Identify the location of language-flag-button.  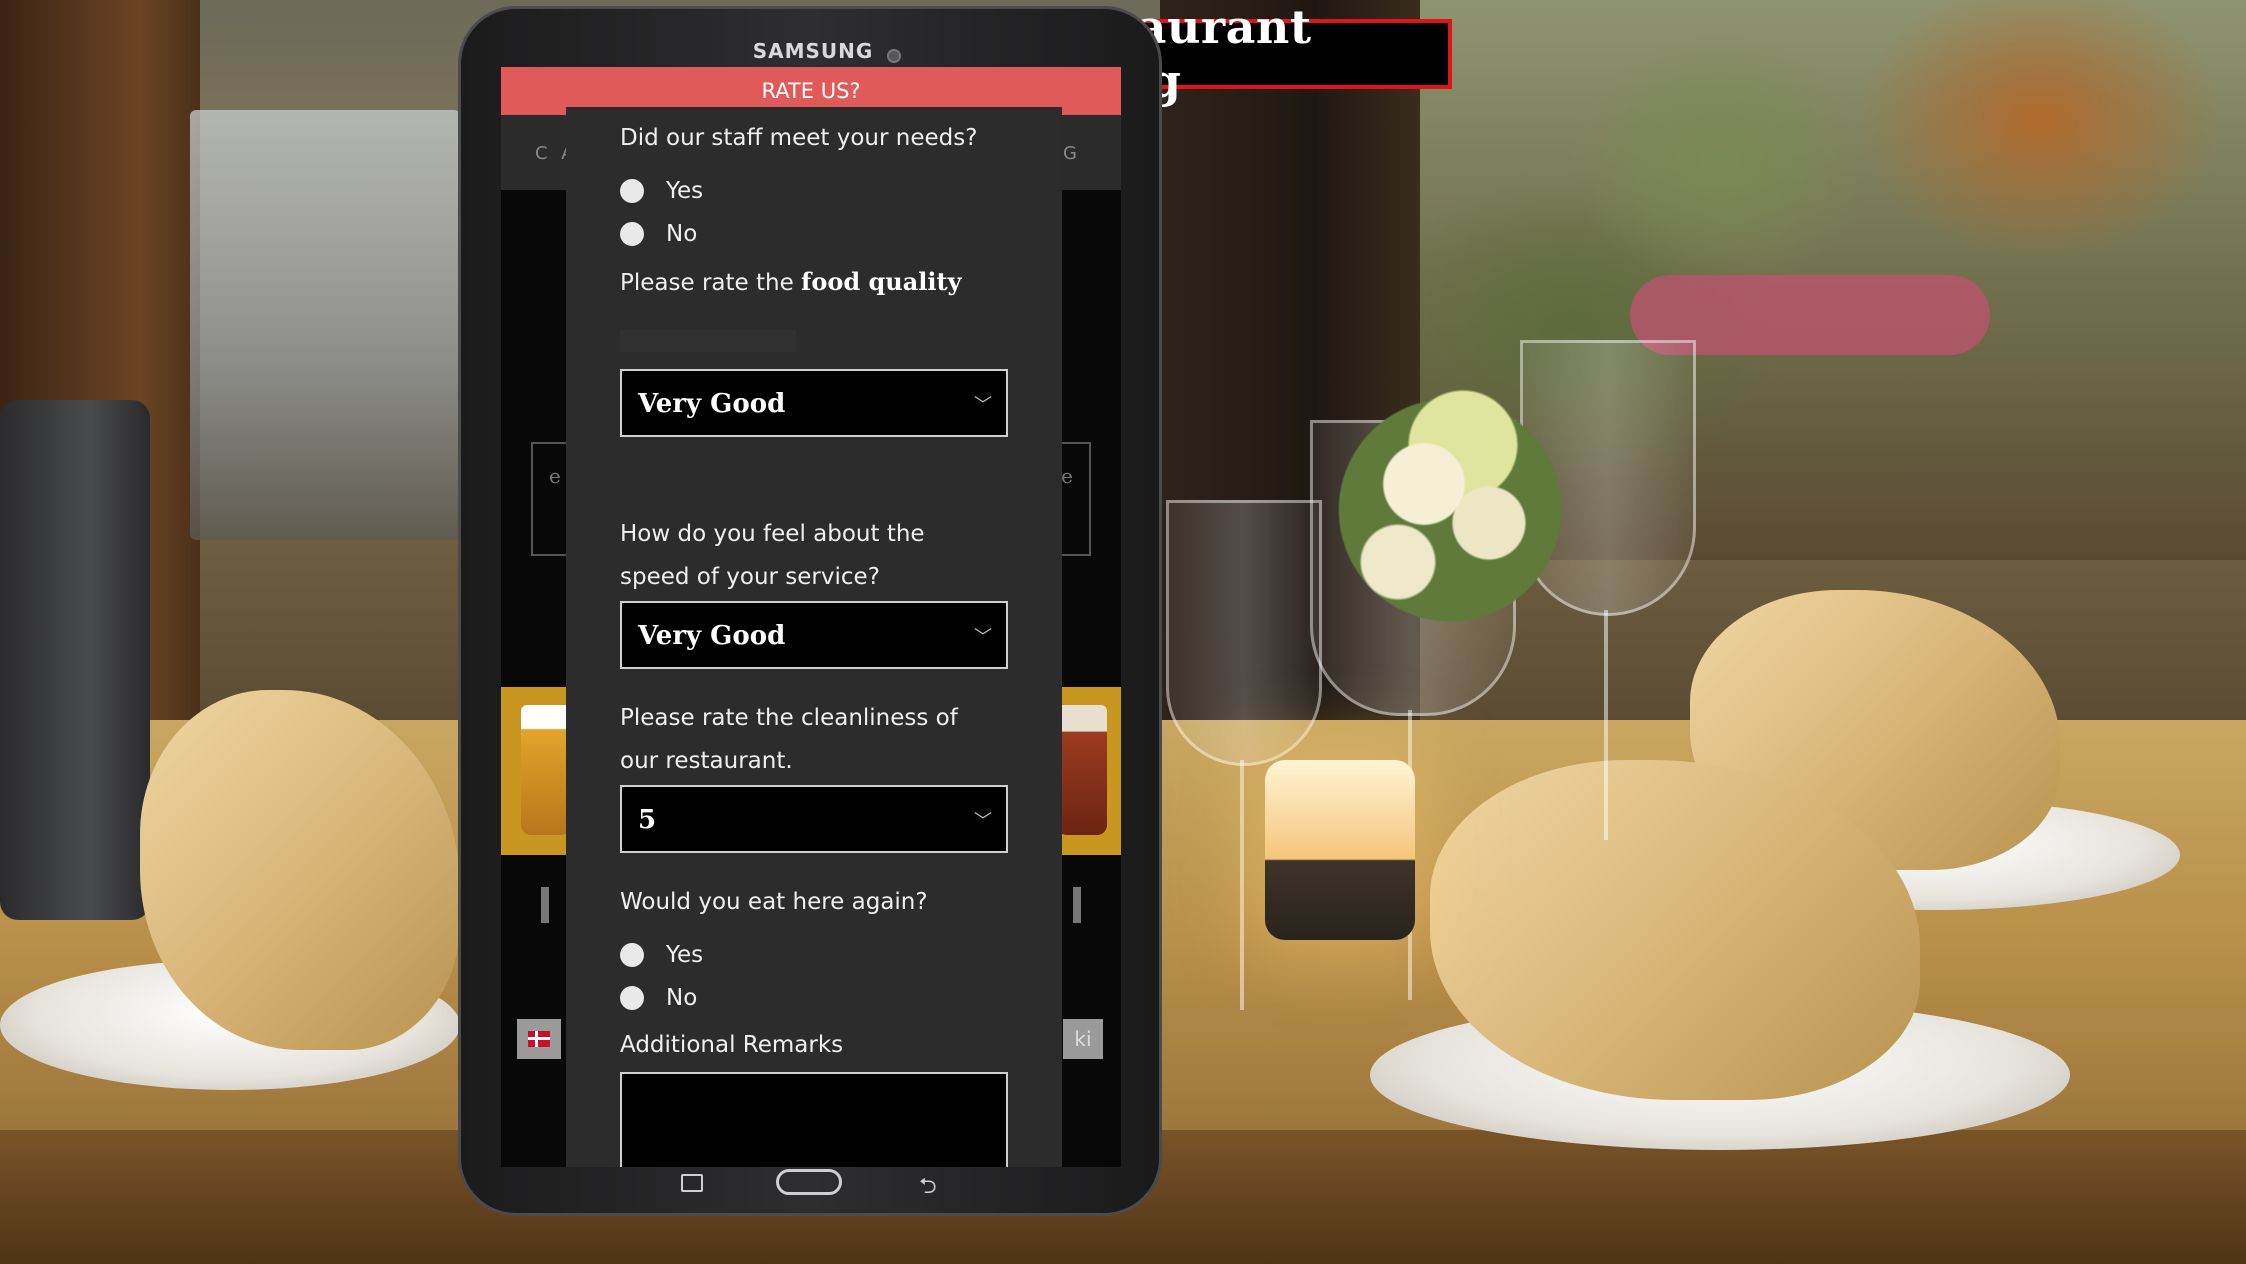
(539, 1039).